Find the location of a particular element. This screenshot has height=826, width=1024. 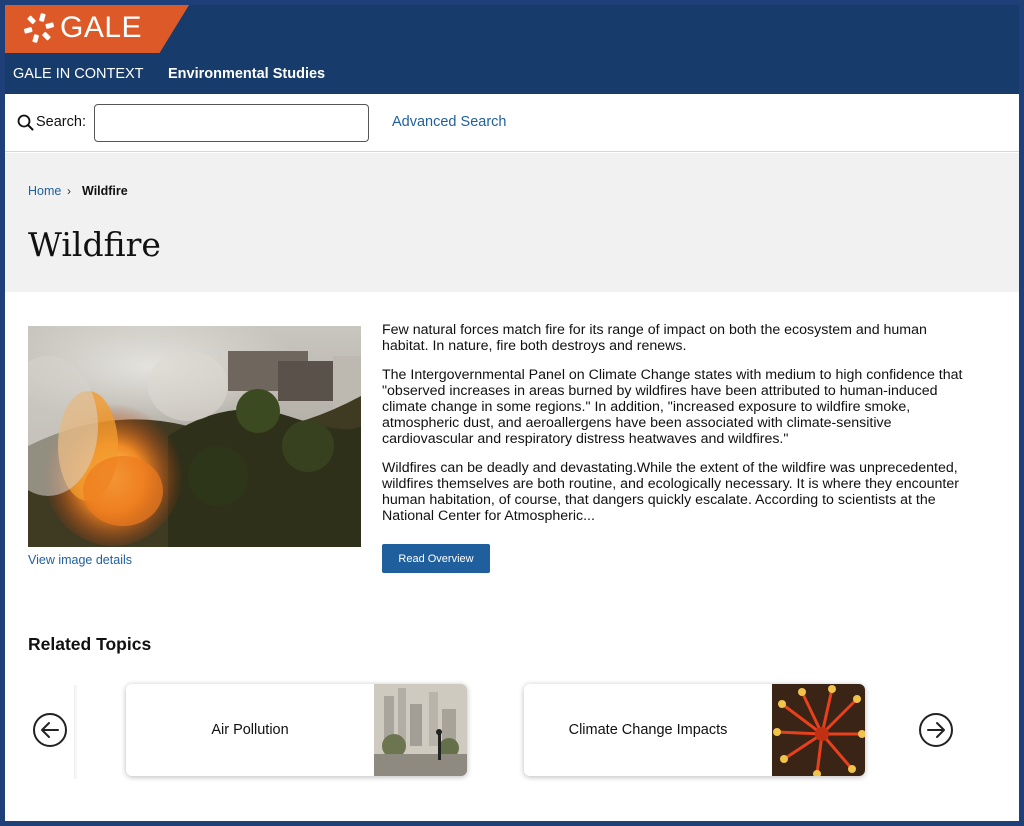

page-title: Wildfire is located at coordinates (94, 244).